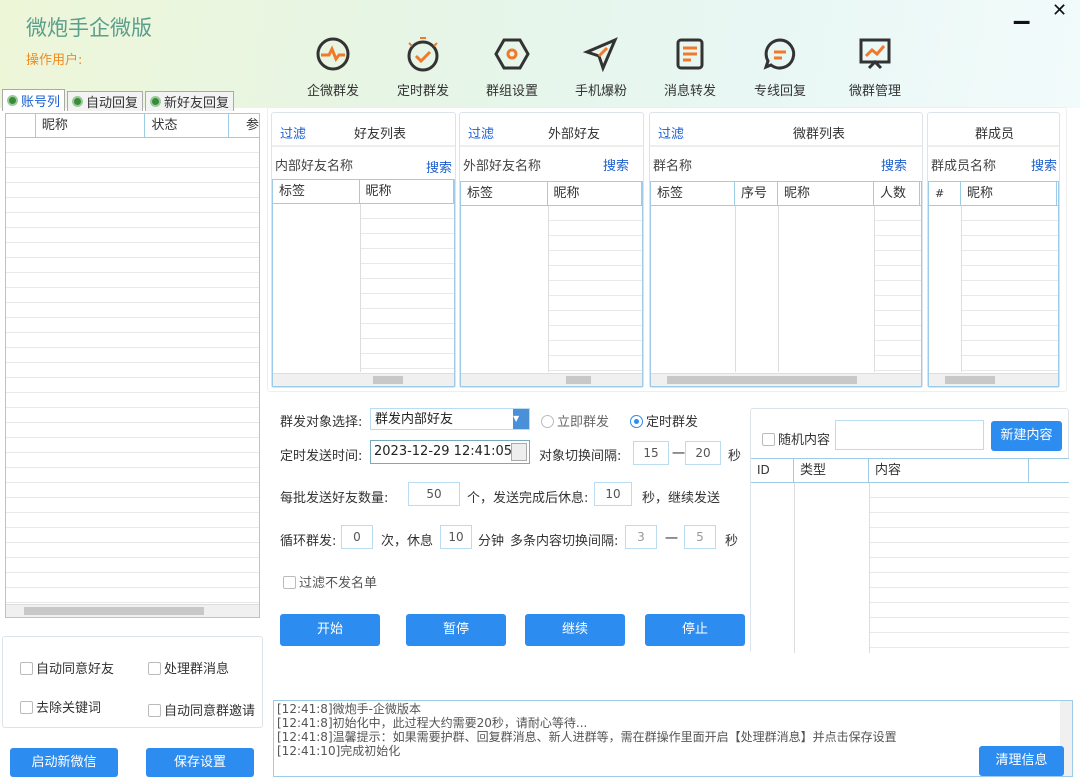  Describe the element at coordinates (910, 555) in the screenshot. I see `content-table: ID 类型 内容` at that location.